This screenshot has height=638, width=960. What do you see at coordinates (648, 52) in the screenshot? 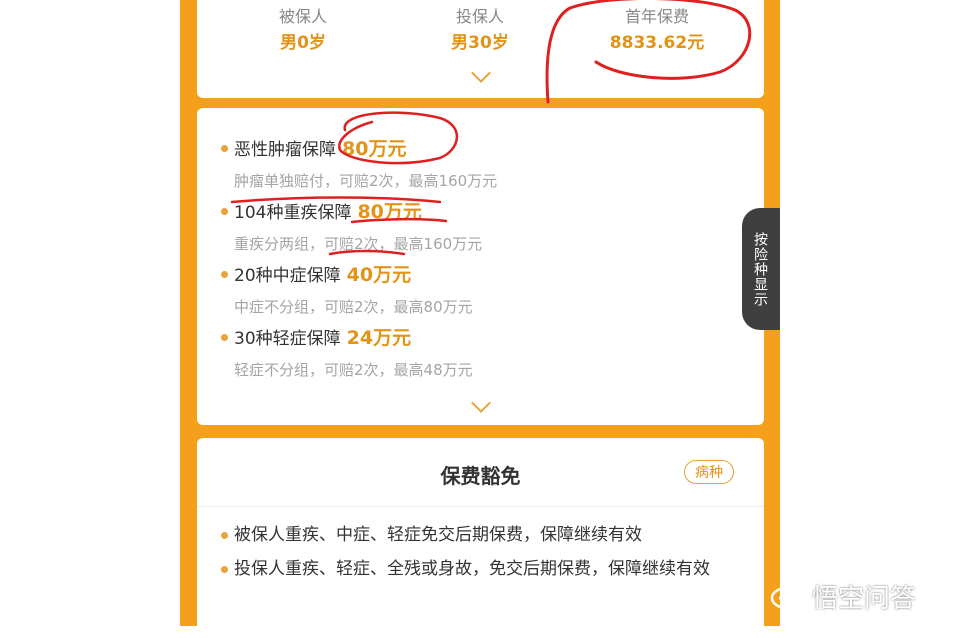
I see `premium-circle-mark` at bounding box center [648, 52].